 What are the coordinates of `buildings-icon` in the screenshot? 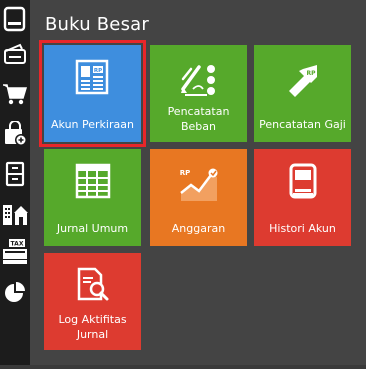 It's located at (15, 215).